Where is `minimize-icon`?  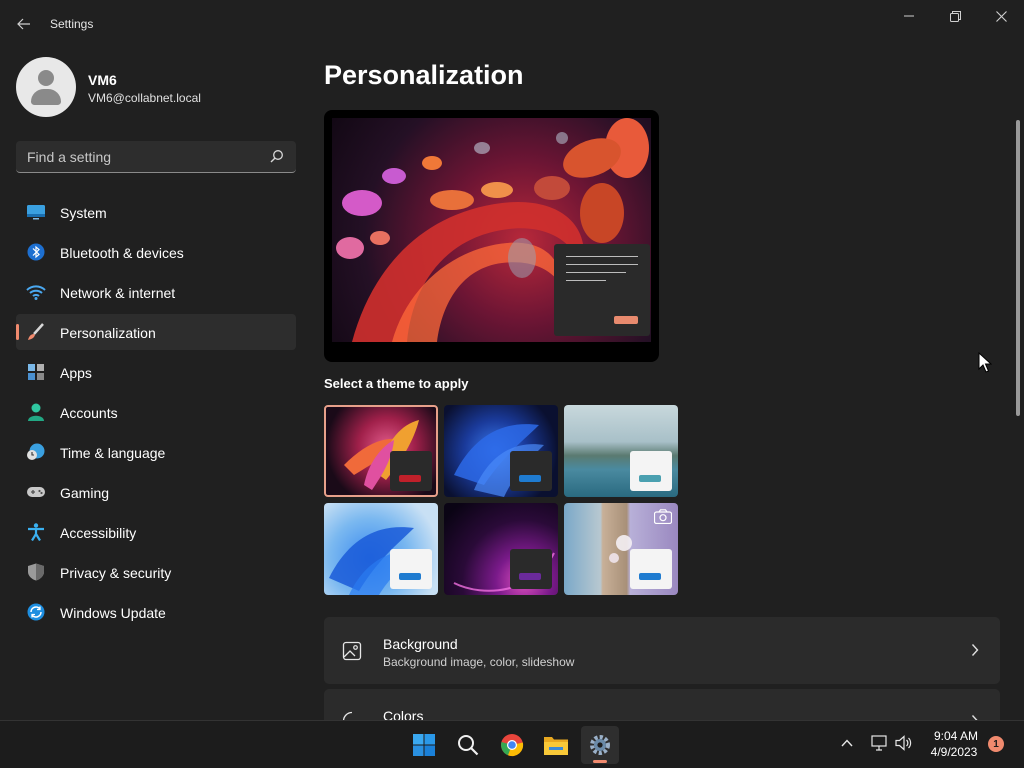
minimize-icon is located at coordinates (909, 16).